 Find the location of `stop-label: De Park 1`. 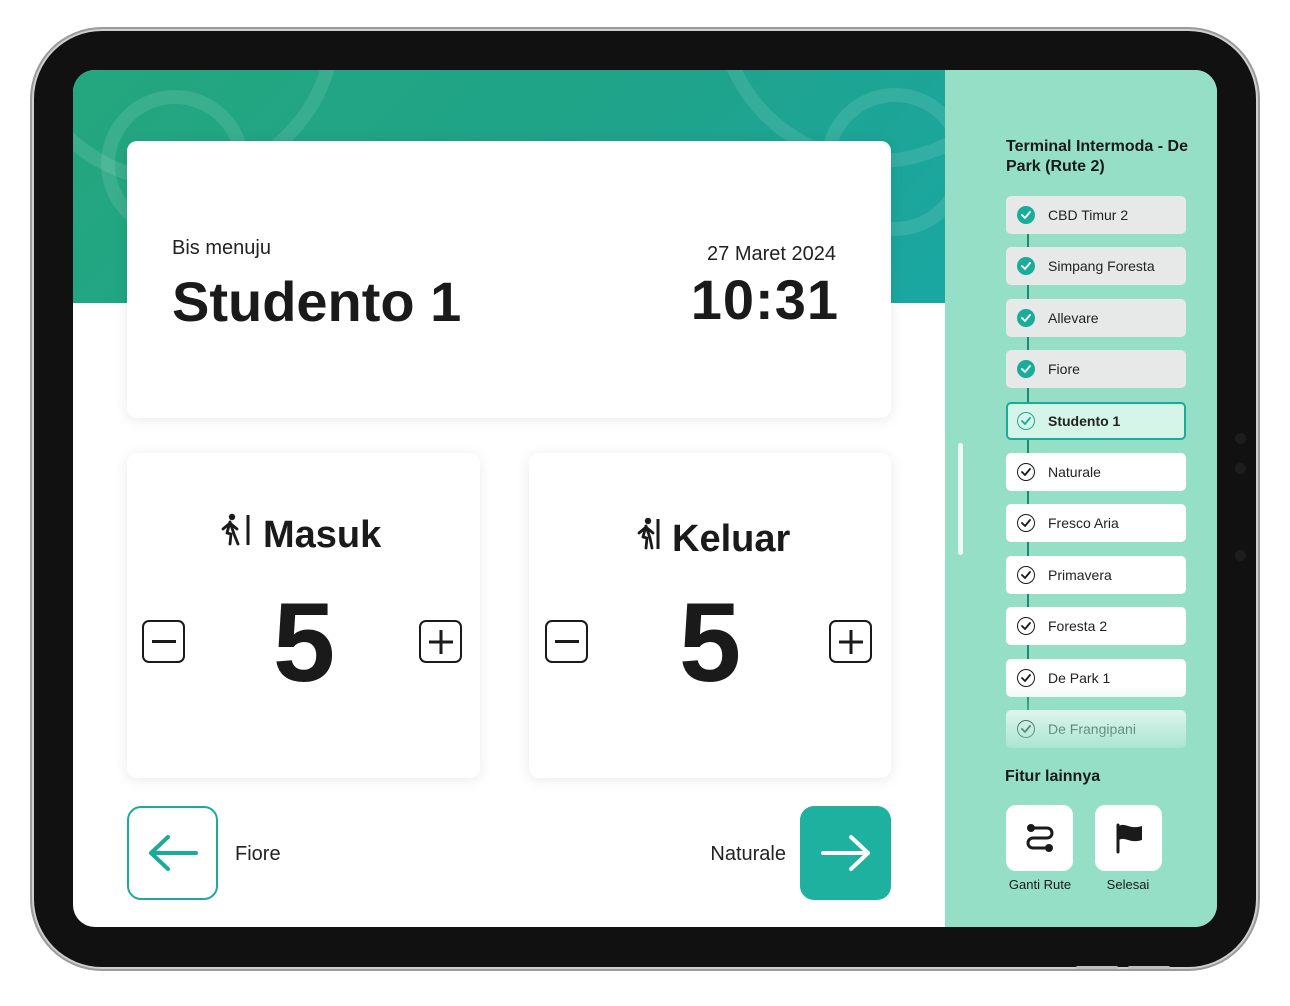

stop-label: De Park 1 is located at coordinates (1079, 677).